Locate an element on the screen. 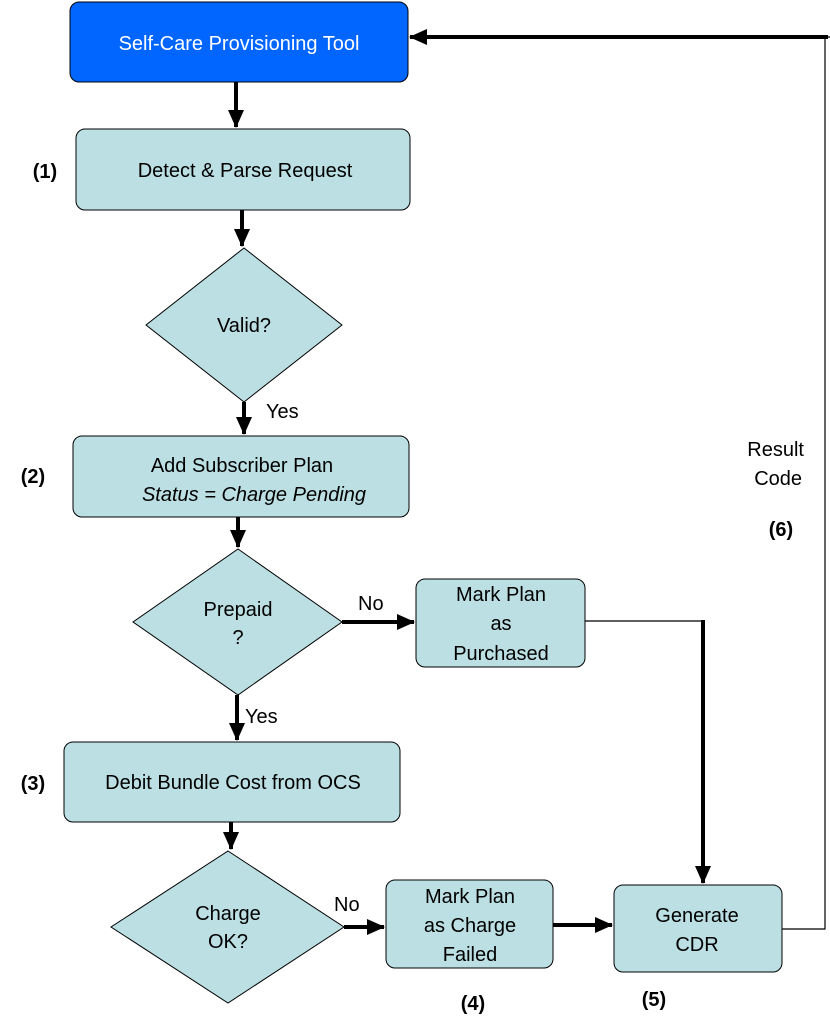 Image resolution: width=830 pixels, height=1026 pixels. start-label: Self-Care Provisioning Tool is located at coordinates (239, 44).